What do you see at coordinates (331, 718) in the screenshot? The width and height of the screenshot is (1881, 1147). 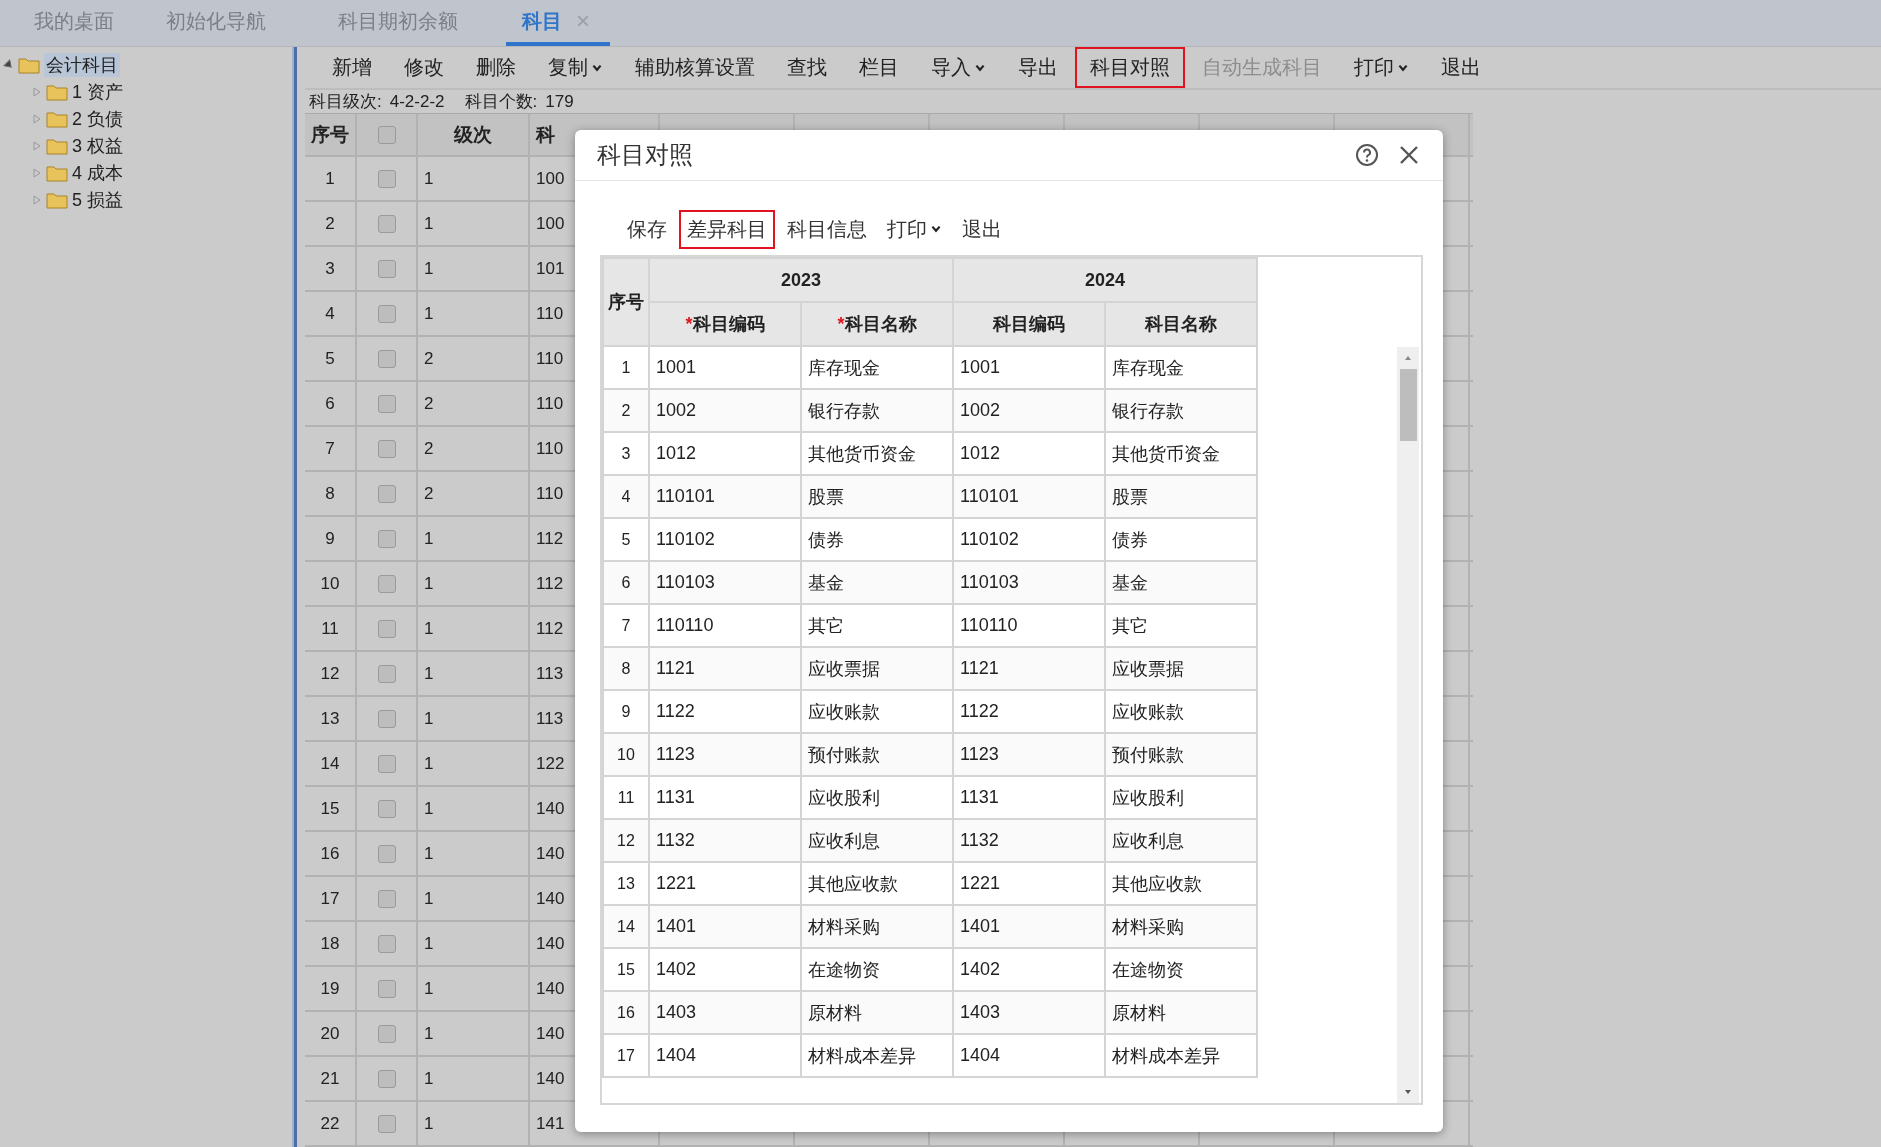 I see `table-cell: 13` at bounding box center [331, 718].